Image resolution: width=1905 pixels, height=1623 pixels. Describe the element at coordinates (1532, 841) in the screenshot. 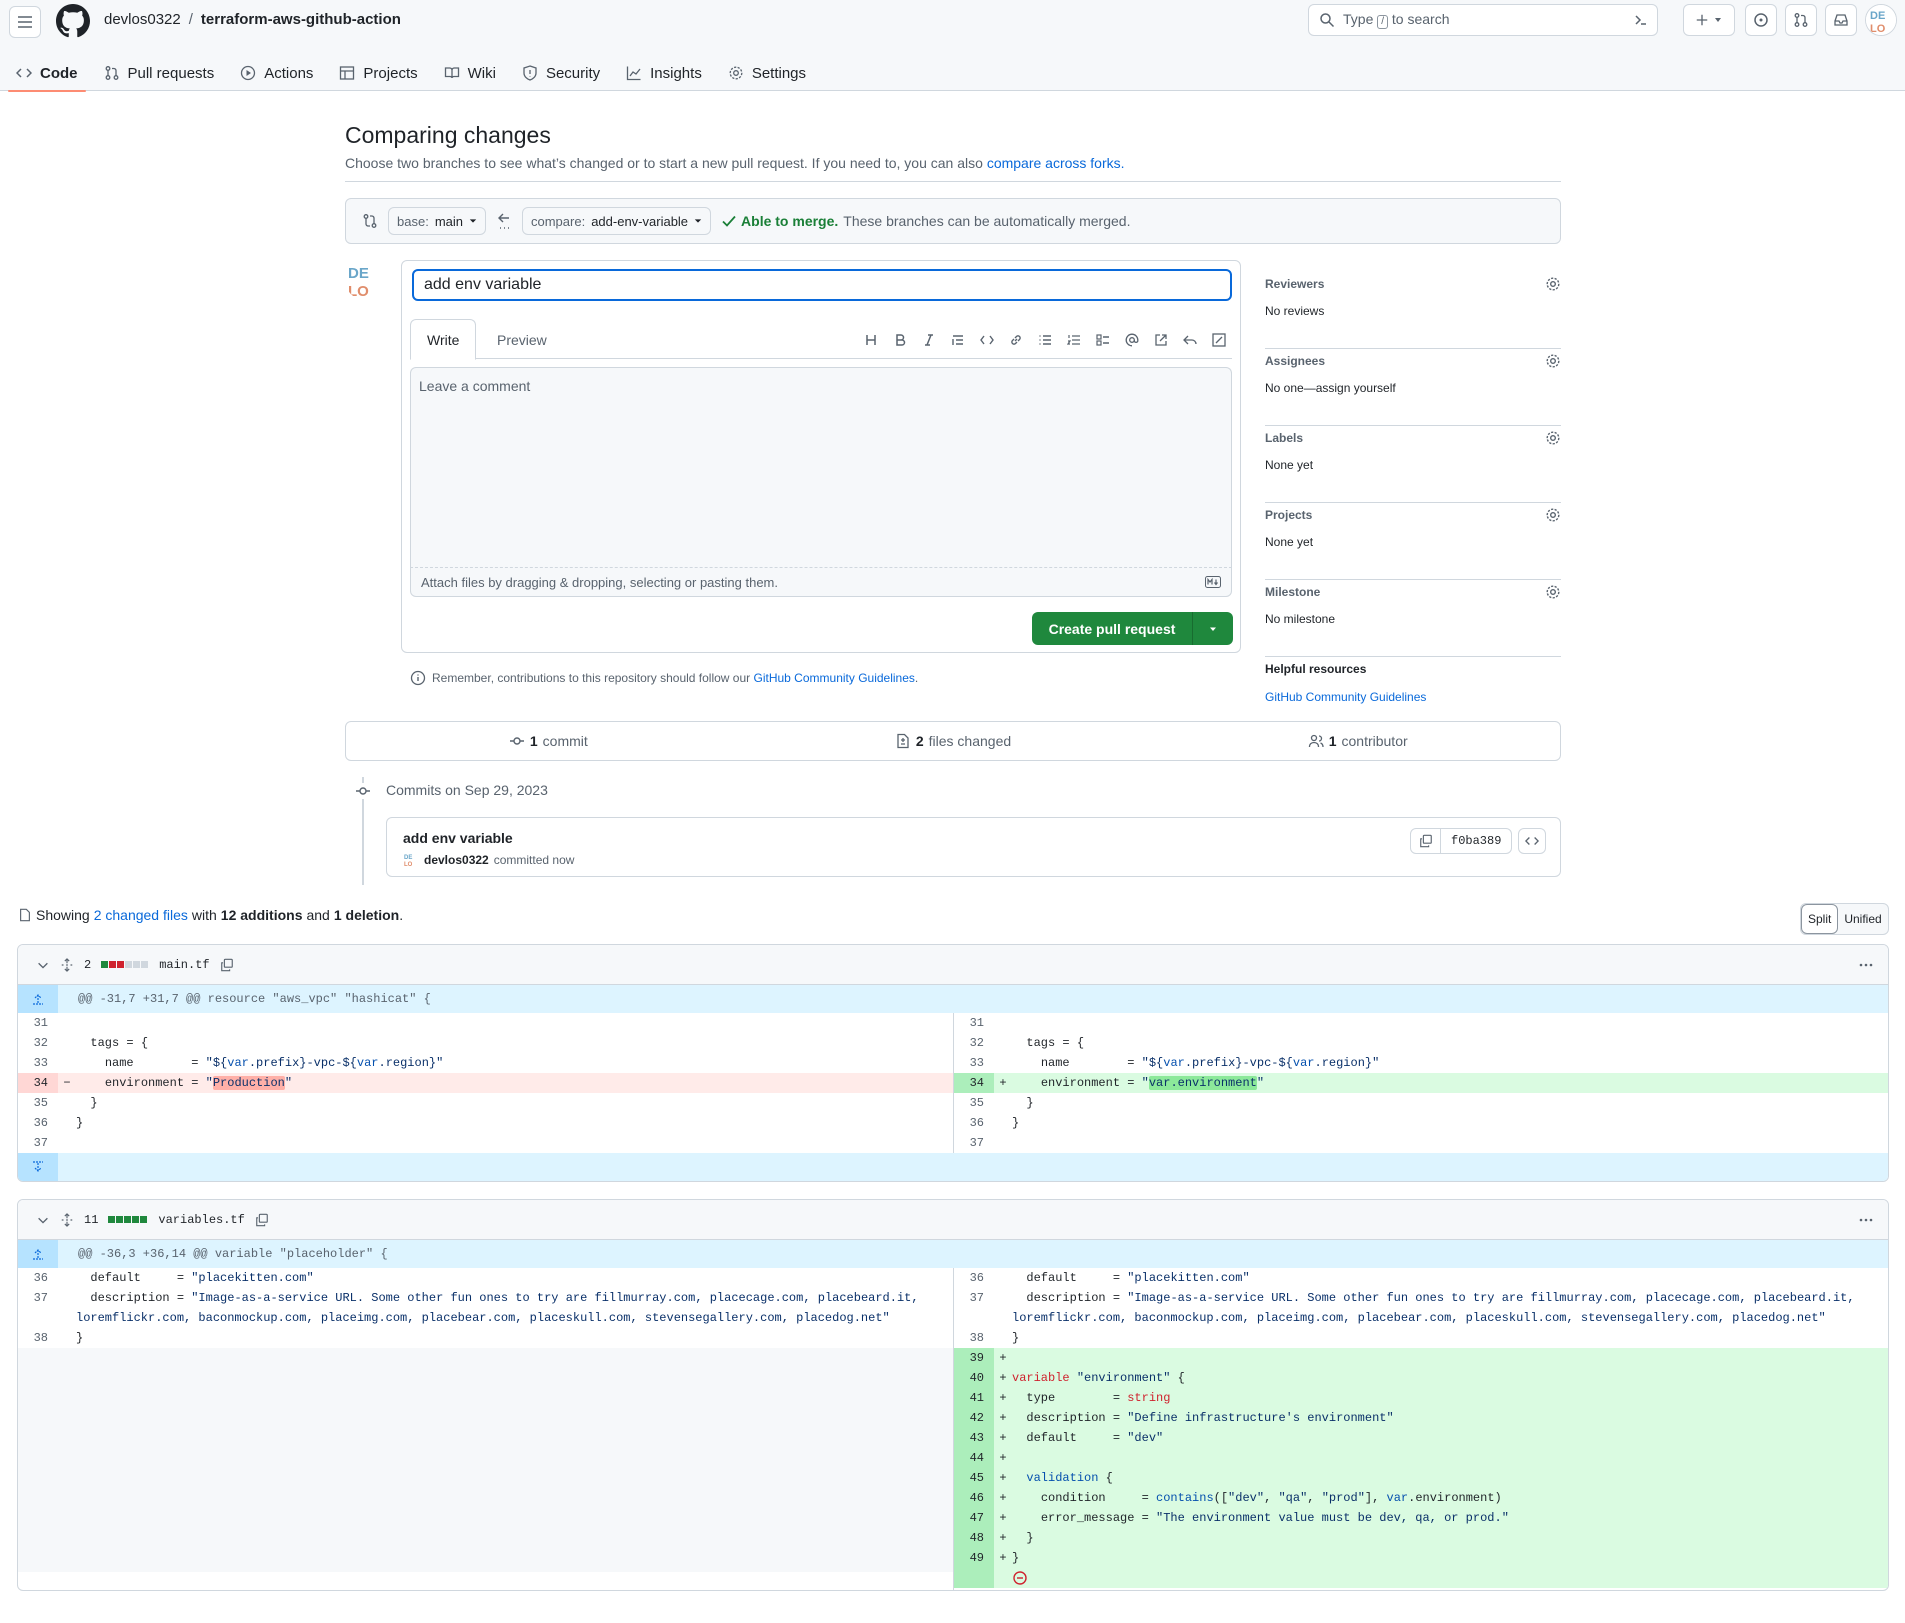

I see `browse-code-button` at that location.